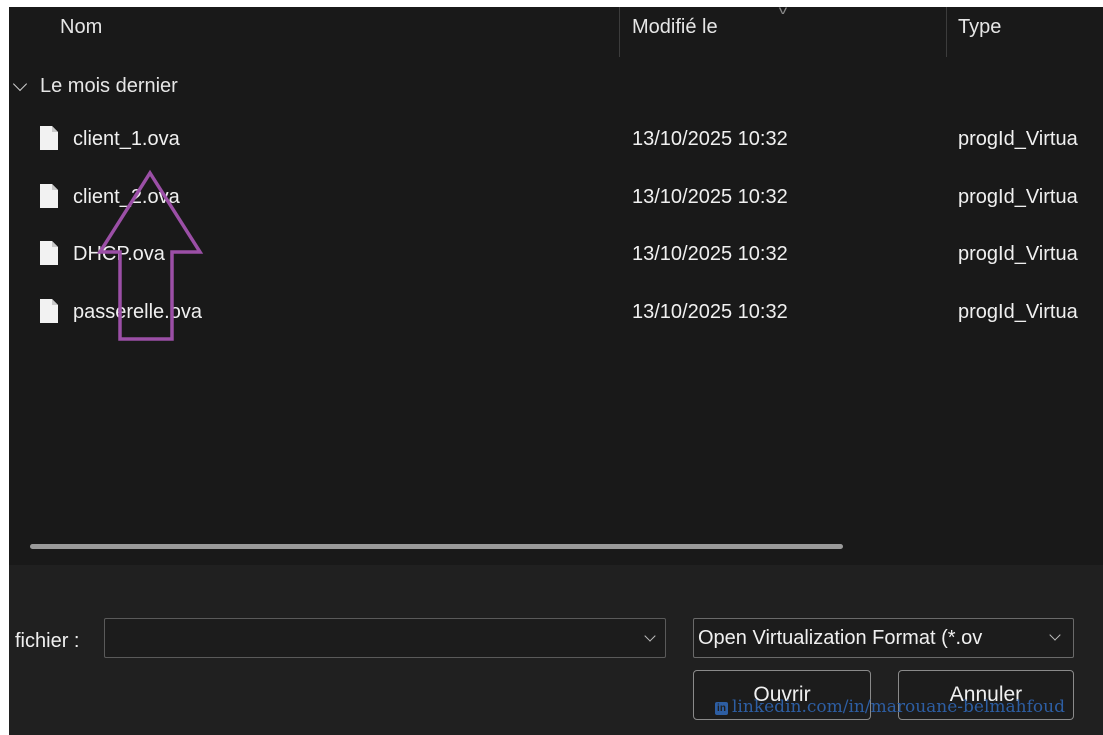  I want to click on column-header-name: Nom, so click(81, 27).